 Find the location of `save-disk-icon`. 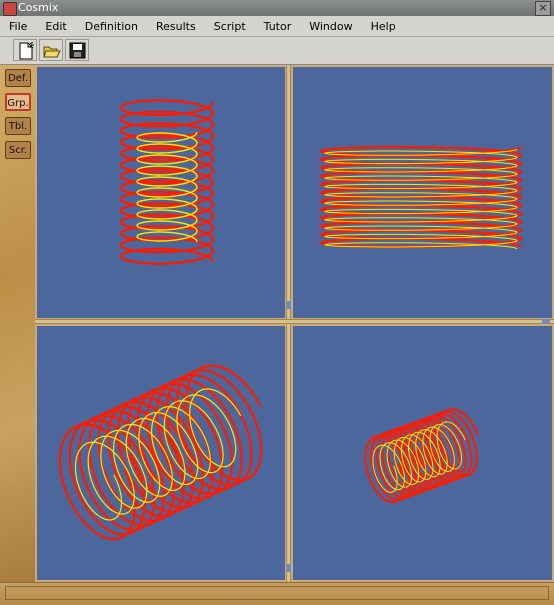

save-disk-icon is located at coordinates (77, 50).